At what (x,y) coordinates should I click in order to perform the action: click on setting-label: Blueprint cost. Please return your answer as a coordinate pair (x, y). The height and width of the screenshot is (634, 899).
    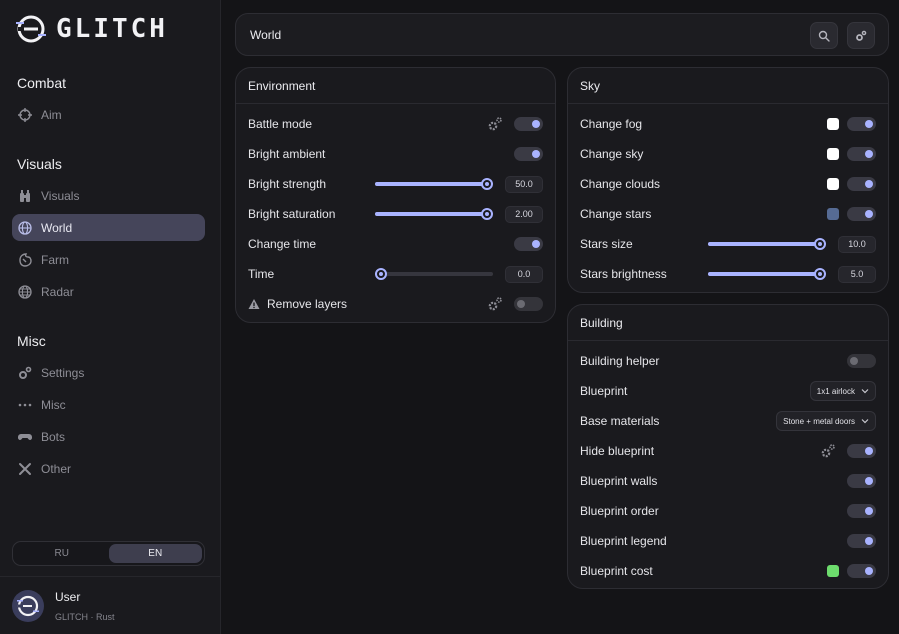
    Looking at the image, I should click on (616, 571).